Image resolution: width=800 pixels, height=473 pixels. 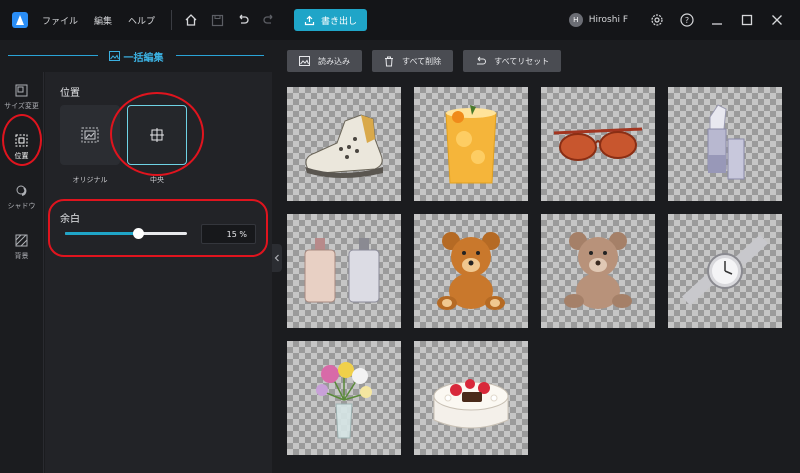 I want to click on resize-icon, so click(x=21, y=90).